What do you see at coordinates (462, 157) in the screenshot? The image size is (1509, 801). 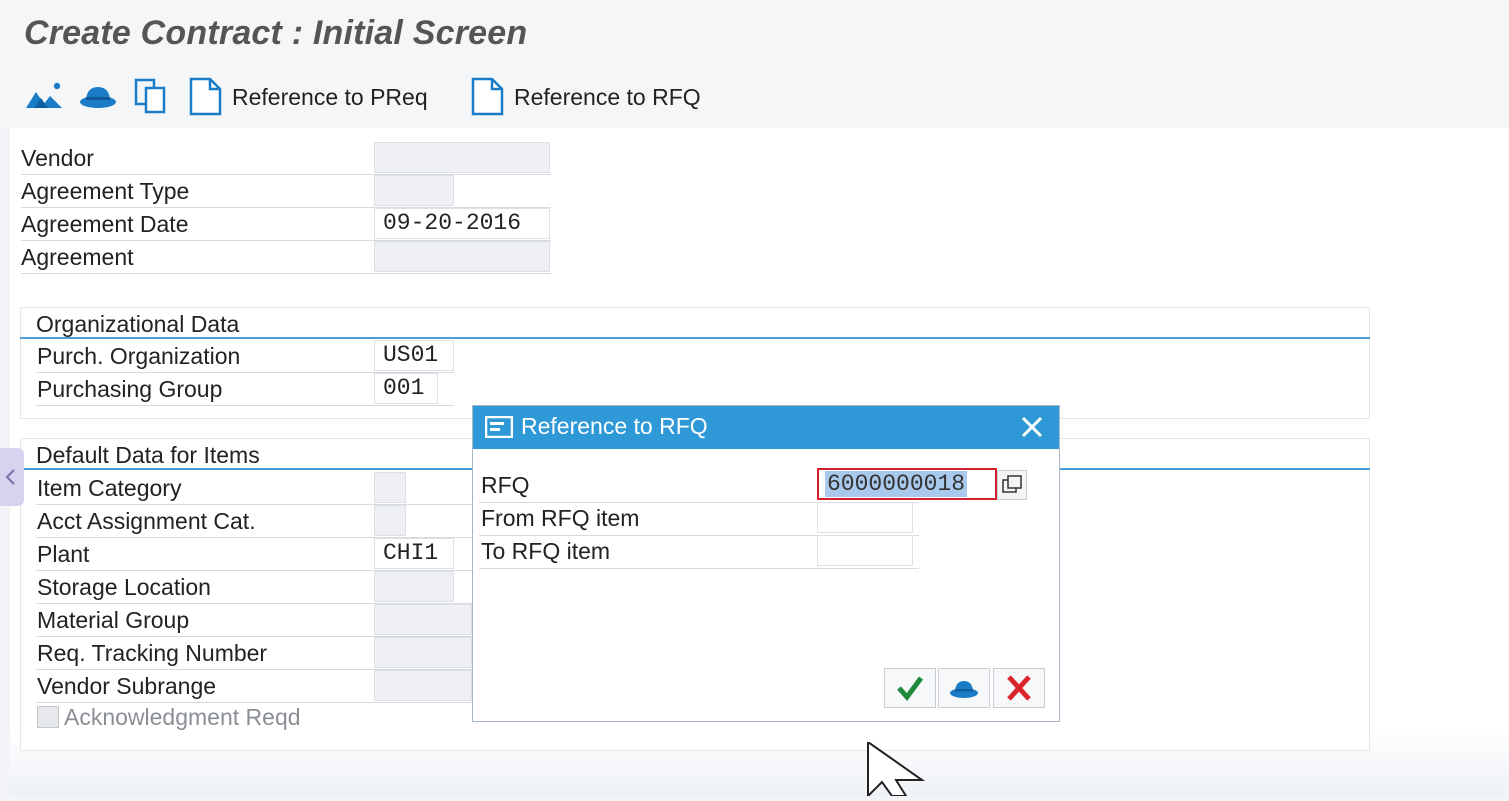 I see `vendor-field` at bounding box center [462, 157].